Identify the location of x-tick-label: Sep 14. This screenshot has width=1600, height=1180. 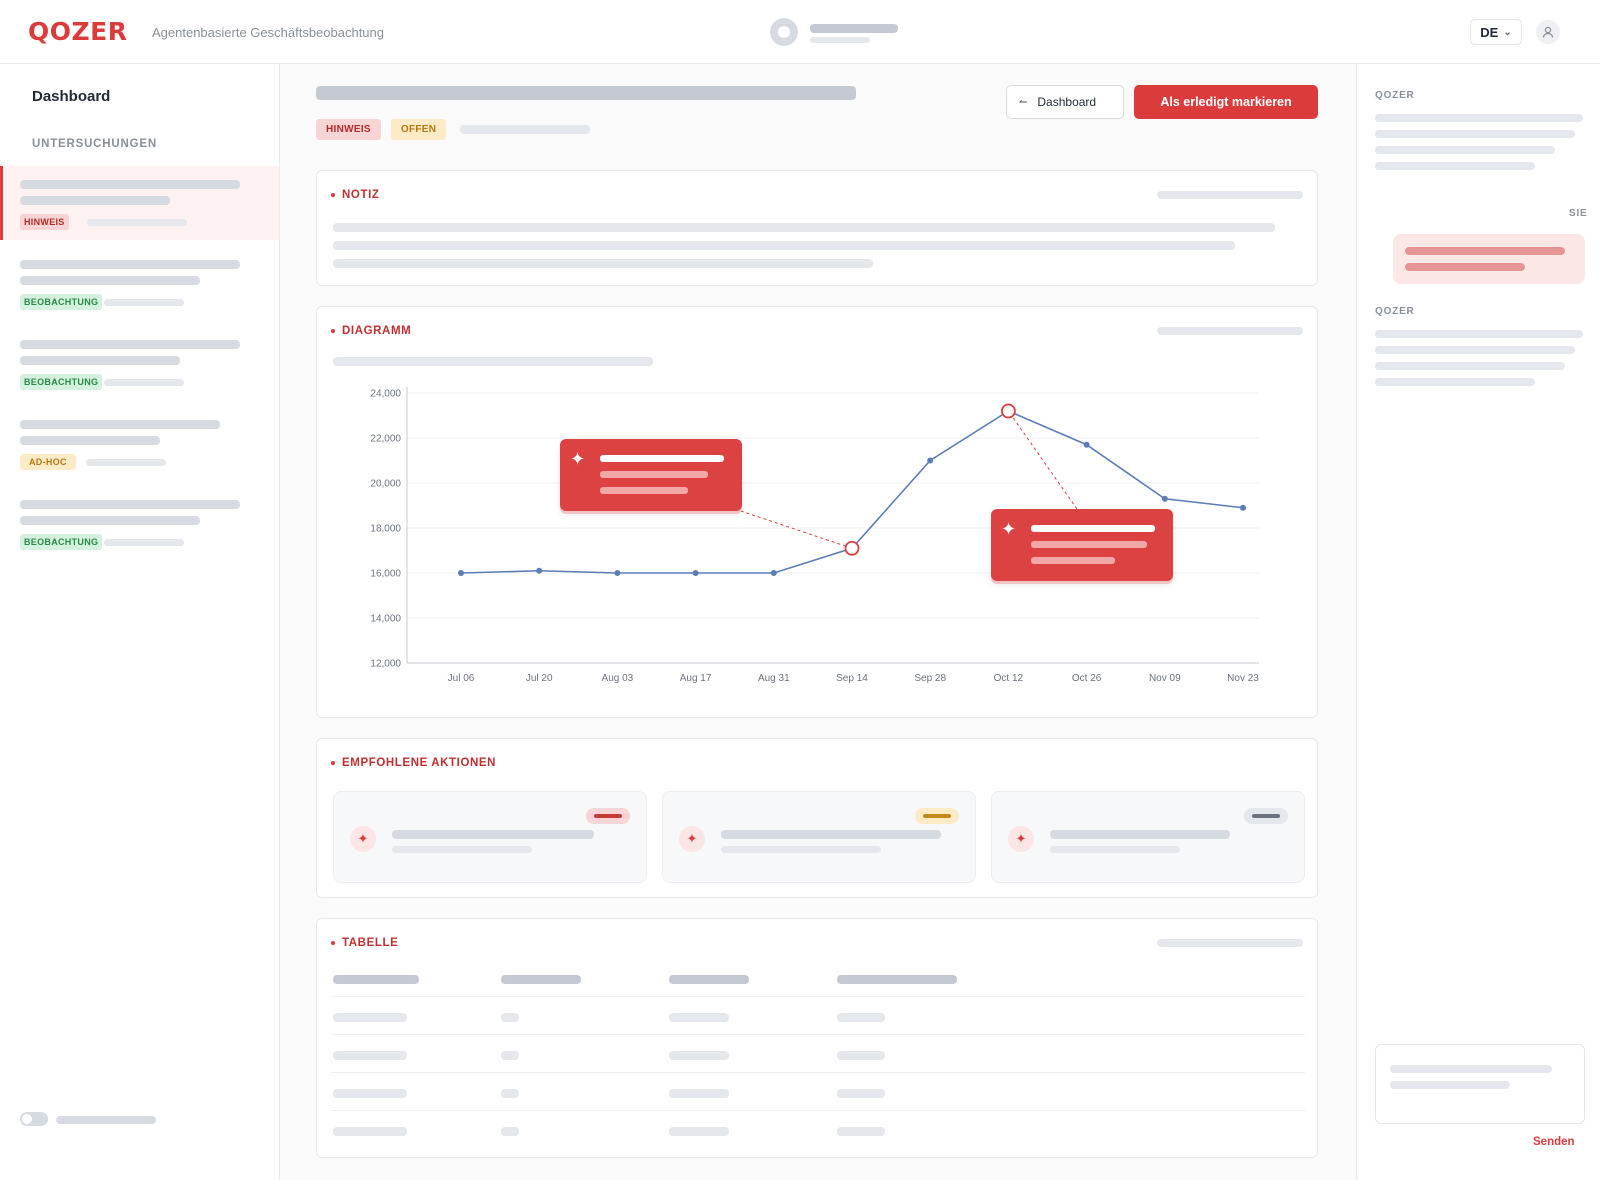
(852, 678).